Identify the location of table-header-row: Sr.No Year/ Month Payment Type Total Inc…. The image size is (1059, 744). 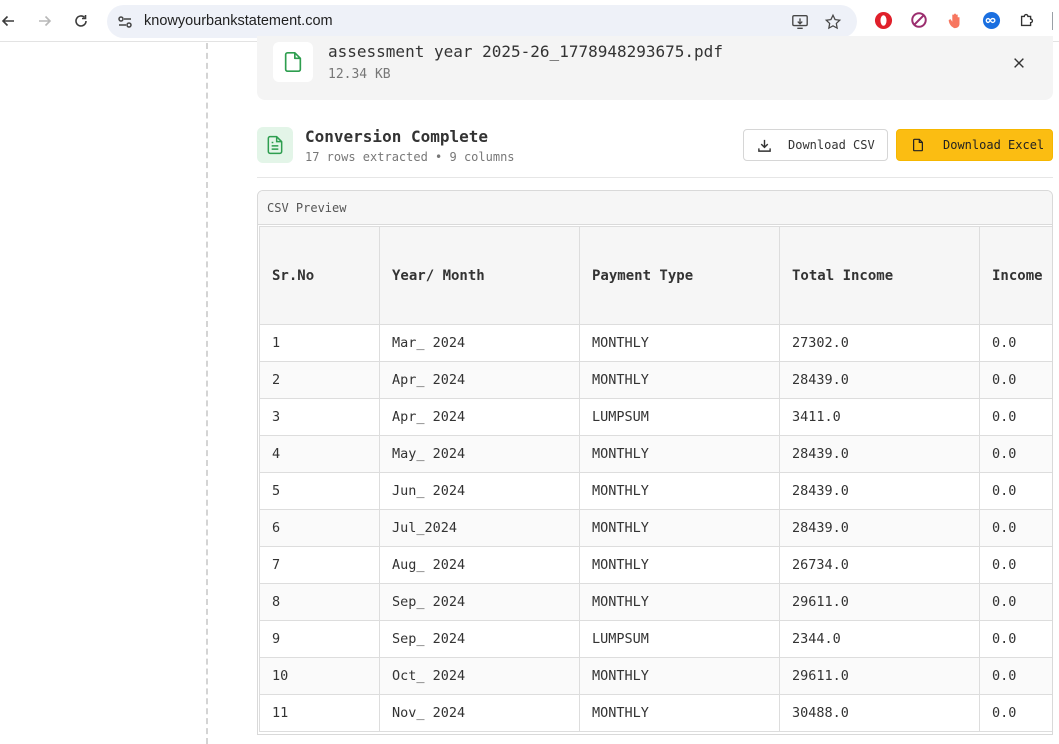
(655, 275).